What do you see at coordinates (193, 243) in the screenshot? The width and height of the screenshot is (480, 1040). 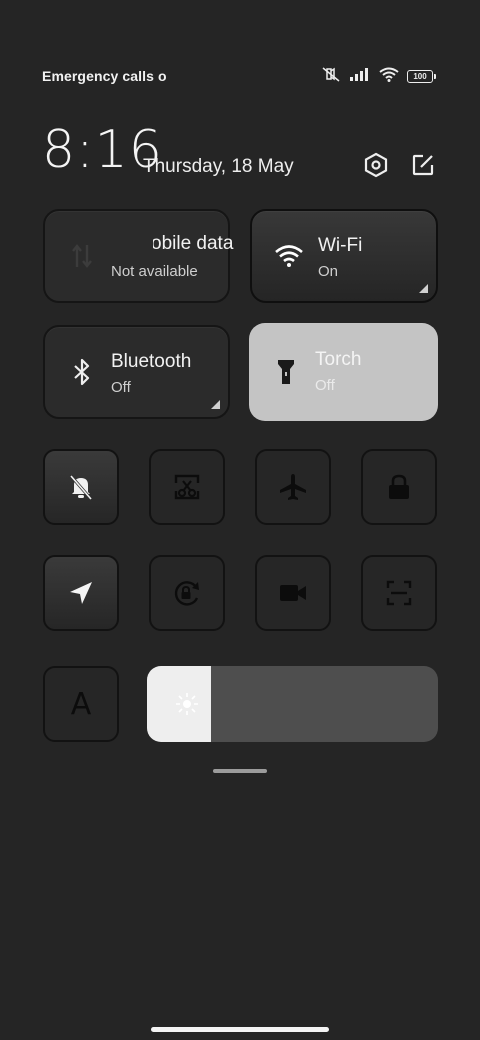 I see `tile-mobile-data-label: obile data` at bounding box center [193, 243].